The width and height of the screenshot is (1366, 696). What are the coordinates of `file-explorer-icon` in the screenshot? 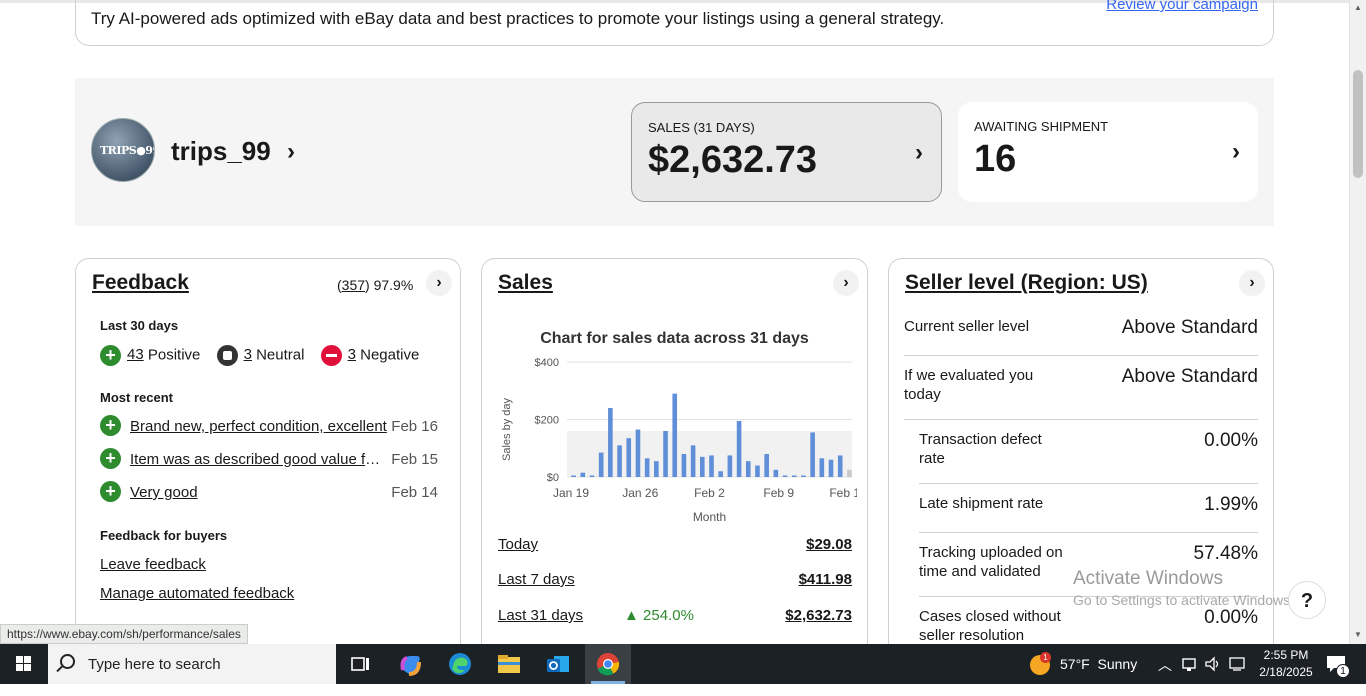 It's located at (509, 664).